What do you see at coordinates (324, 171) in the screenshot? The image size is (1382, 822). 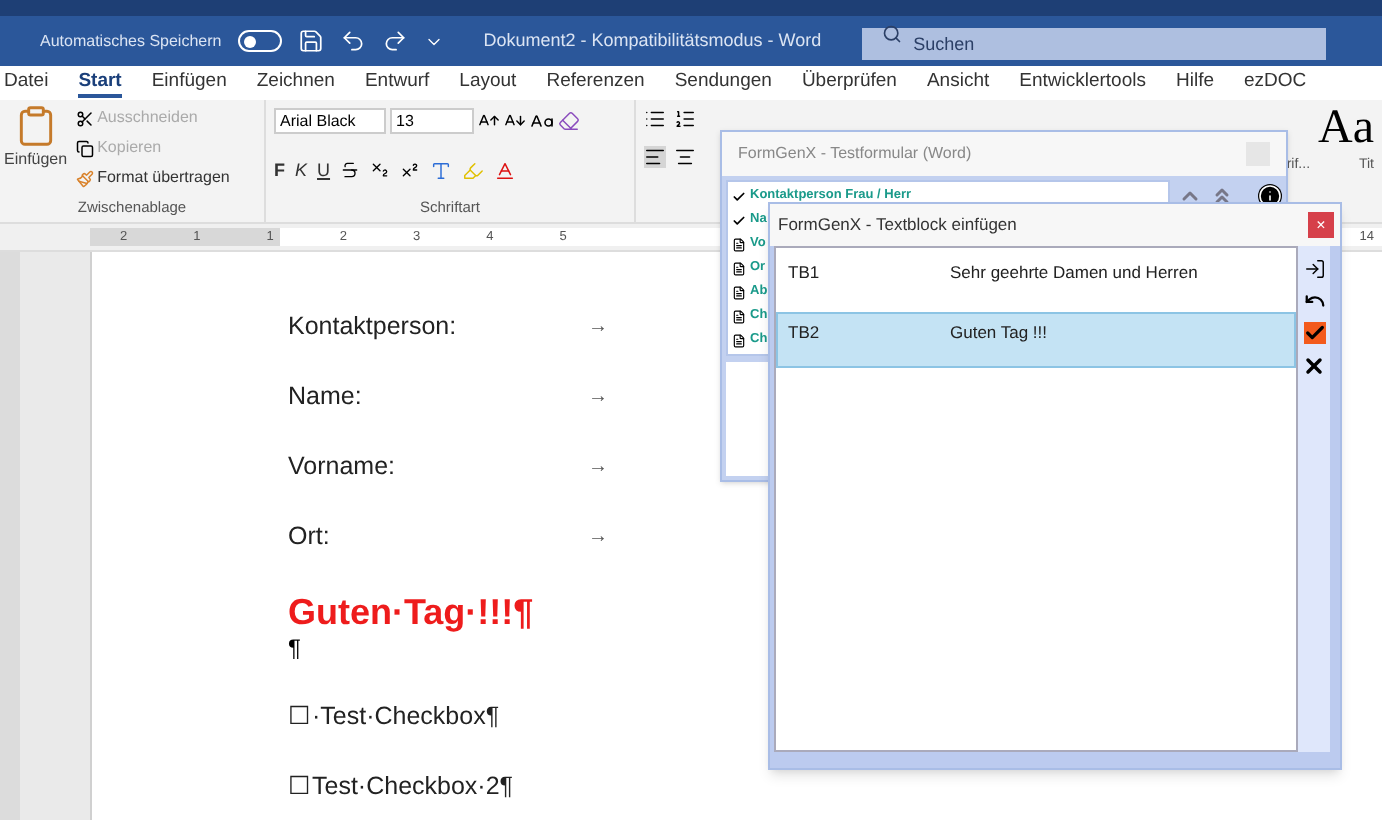 I see `format-button: U` at bounding box center [324, 171].